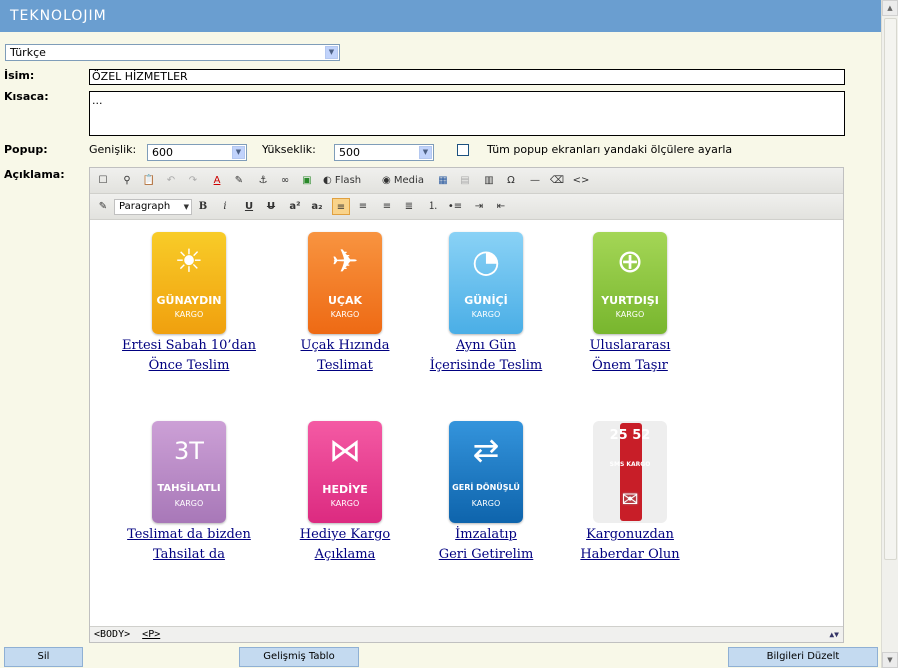  I want to click on outdent-icon: ⇤, so click(501, 206).